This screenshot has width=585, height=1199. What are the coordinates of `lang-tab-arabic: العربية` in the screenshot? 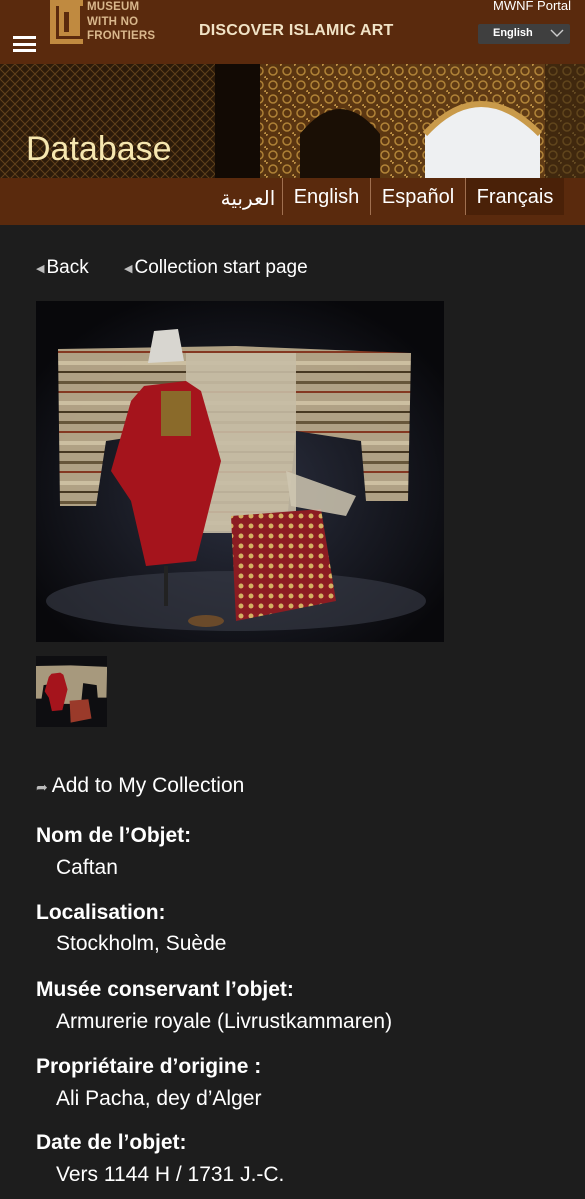 It's located at (248, 196).